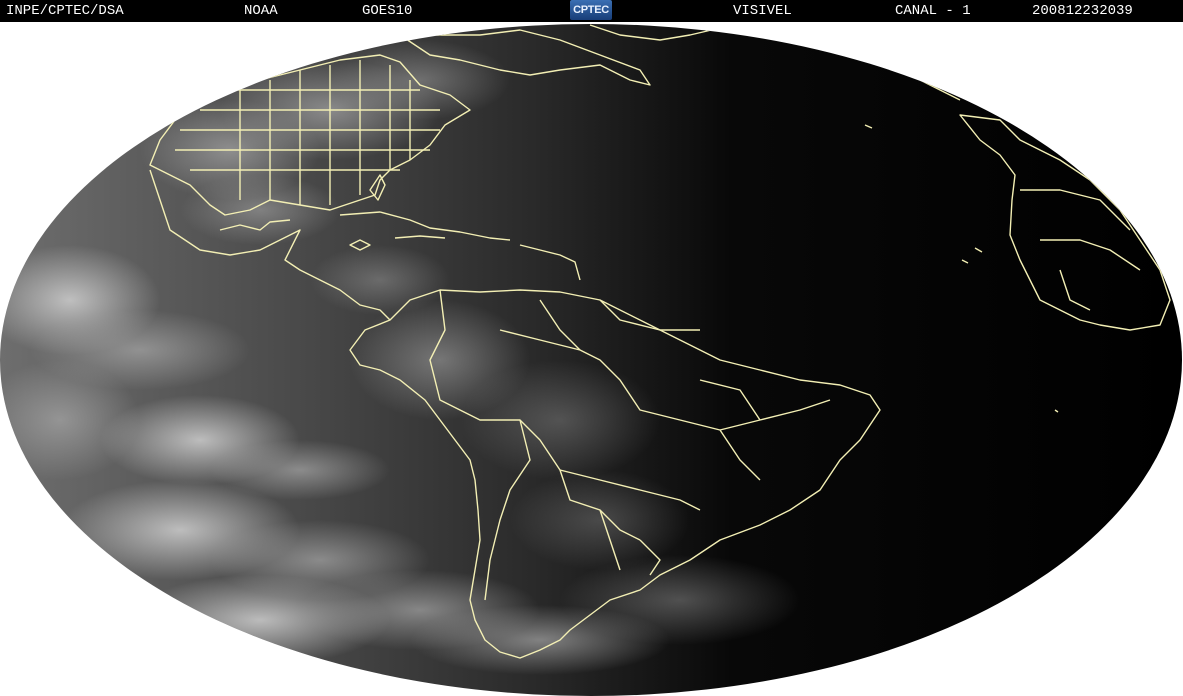 This screenshot has width=1183, height=696. Describe the element at coordinates (1082, 11) in the screenshot. I see `timestamp-label: 200812232039` at that location.